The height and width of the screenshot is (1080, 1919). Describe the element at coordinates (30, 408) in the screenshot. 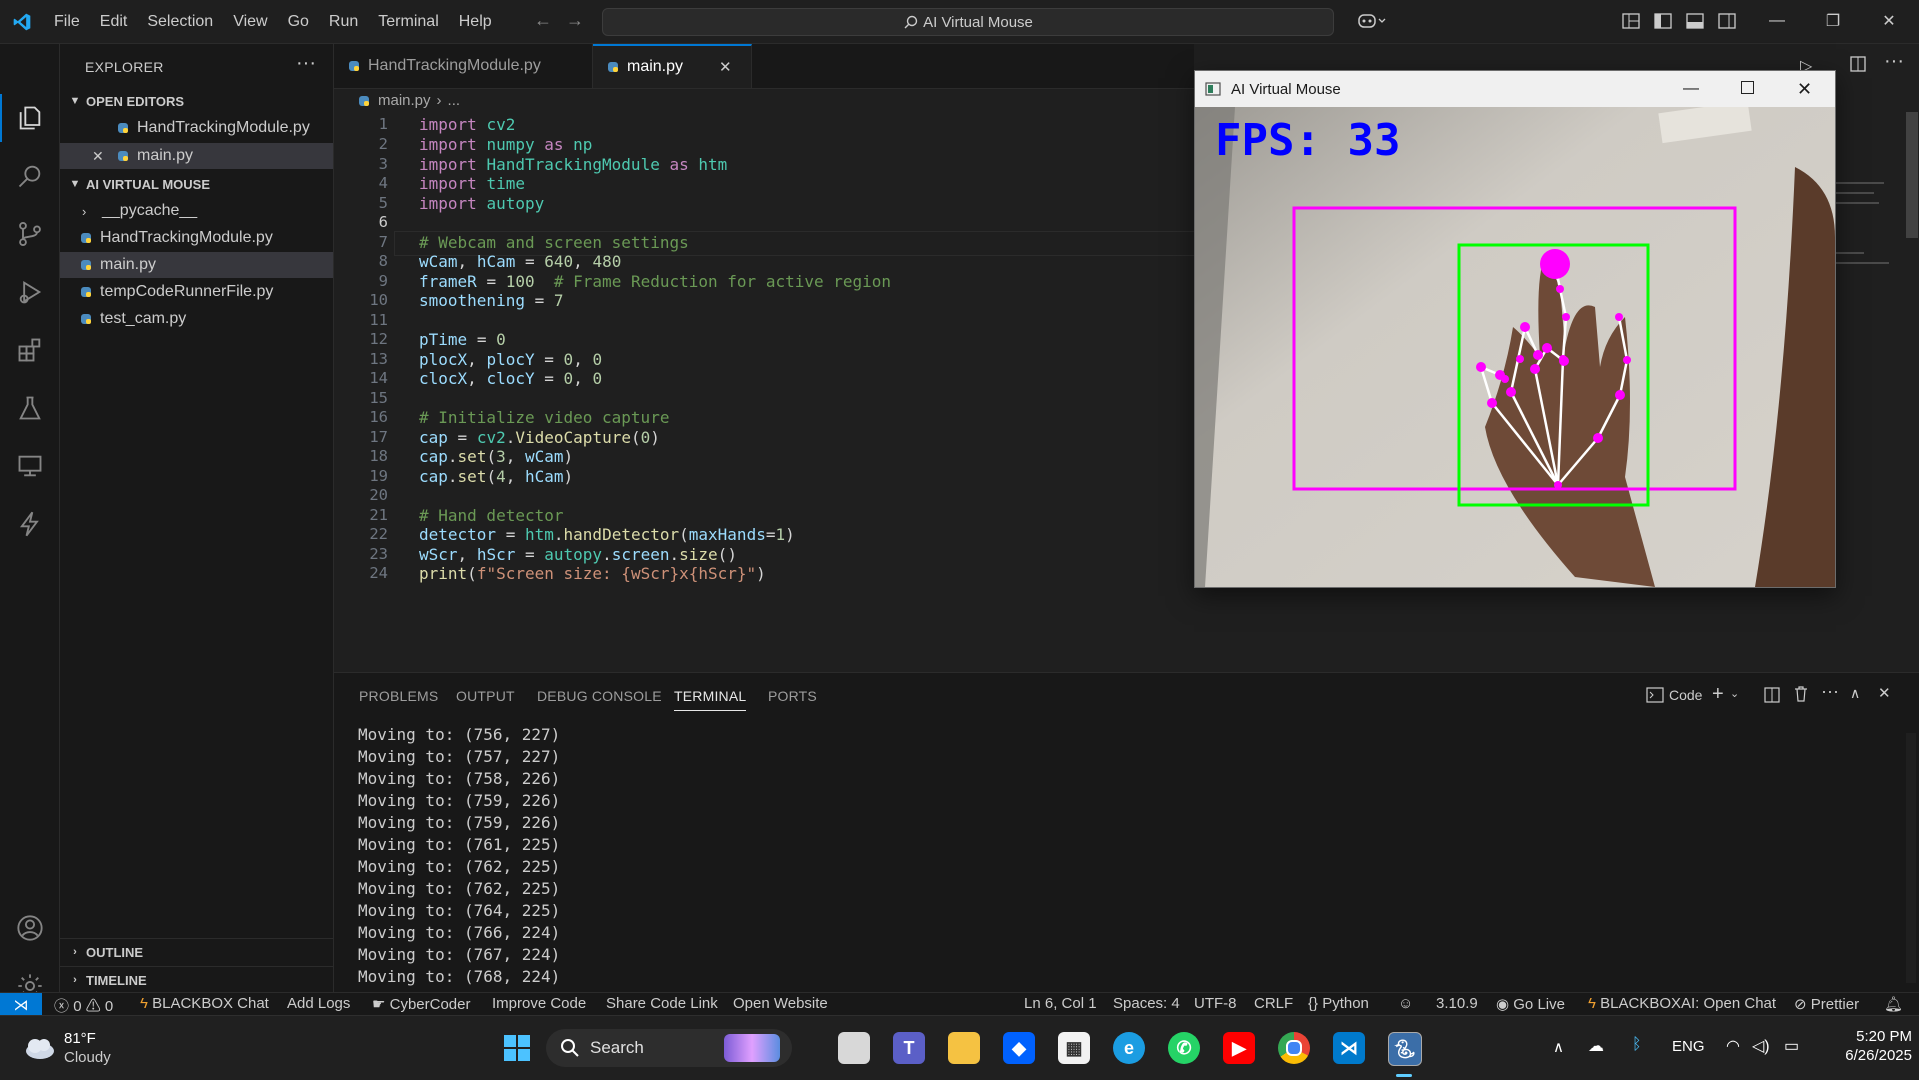

I see `testing-flask-icon` at that location.